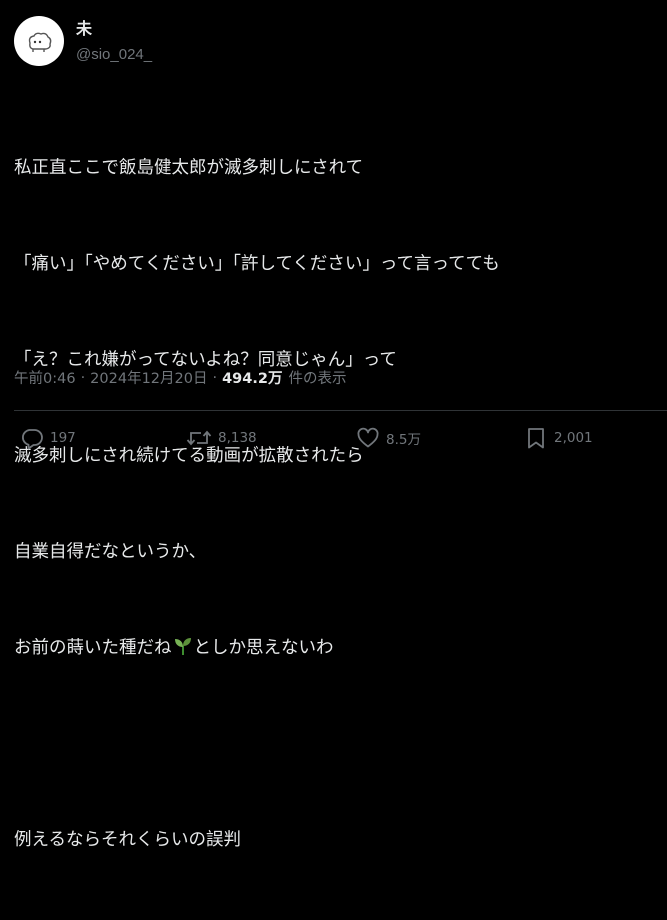  I want to click on tweet-line-empty, so click(336, 744).